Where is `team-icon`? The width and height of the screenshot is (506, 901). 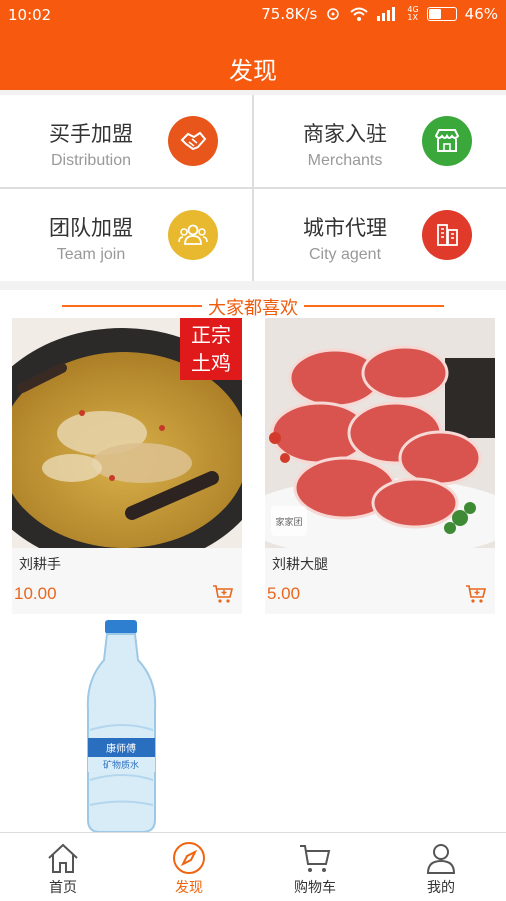 team-icon is located at coordinates (193, 235).